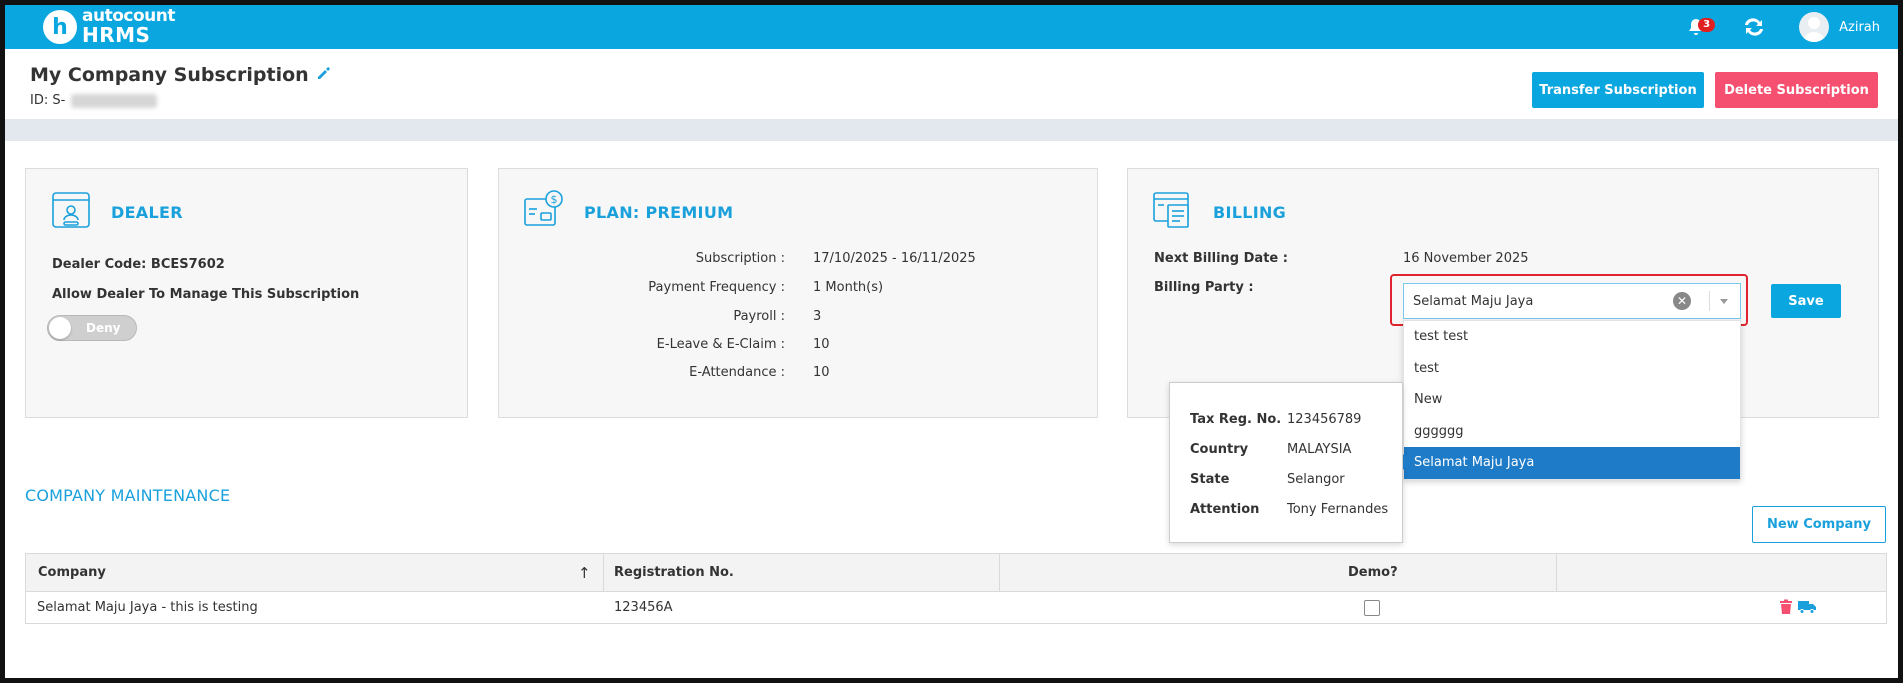  I want to click on billing-party-label: Billing Party :, so click(1204, 287).